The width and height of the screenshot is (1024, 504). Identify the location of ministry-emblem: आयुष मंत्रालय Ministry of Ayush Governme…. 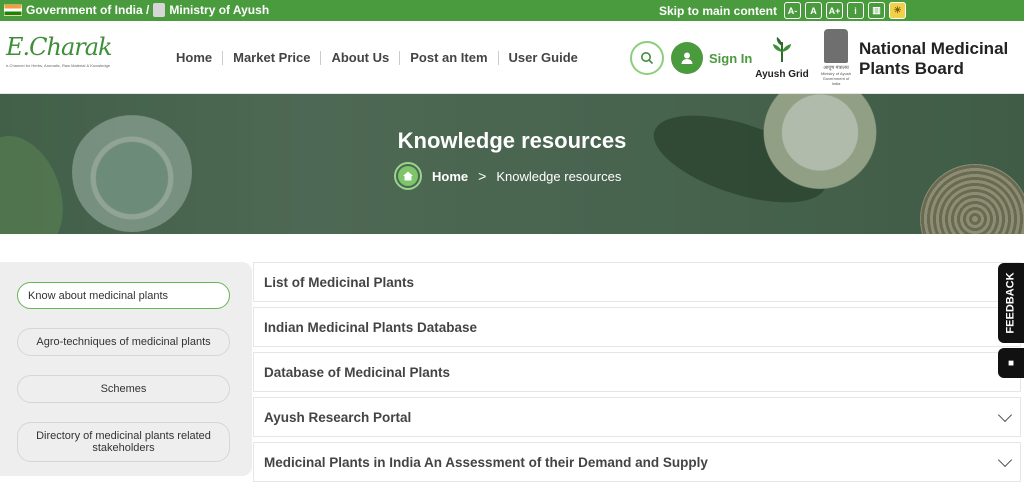
(836, 58).